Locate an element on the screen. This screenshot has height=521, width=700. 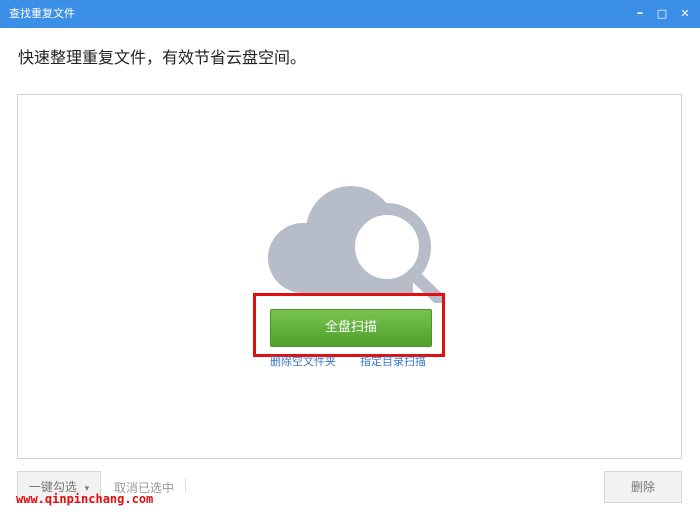
cloud-search-icon is located at coordinates (356, 244).